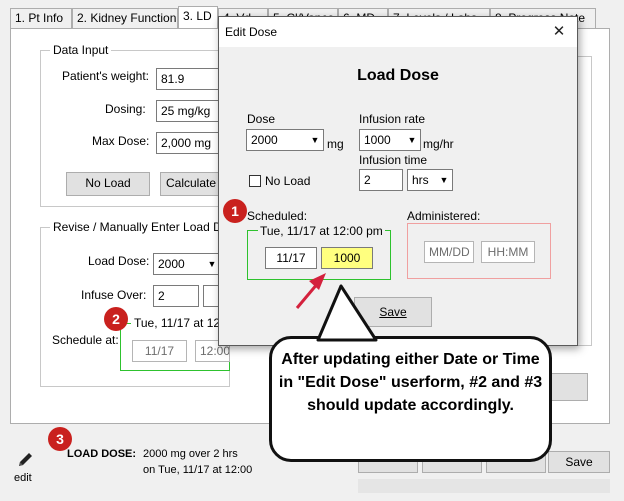  Describe the element at coordinates (430, 180) in the screenshot. I see `infusion-time-unit-combo: hrs ▼` at that location.